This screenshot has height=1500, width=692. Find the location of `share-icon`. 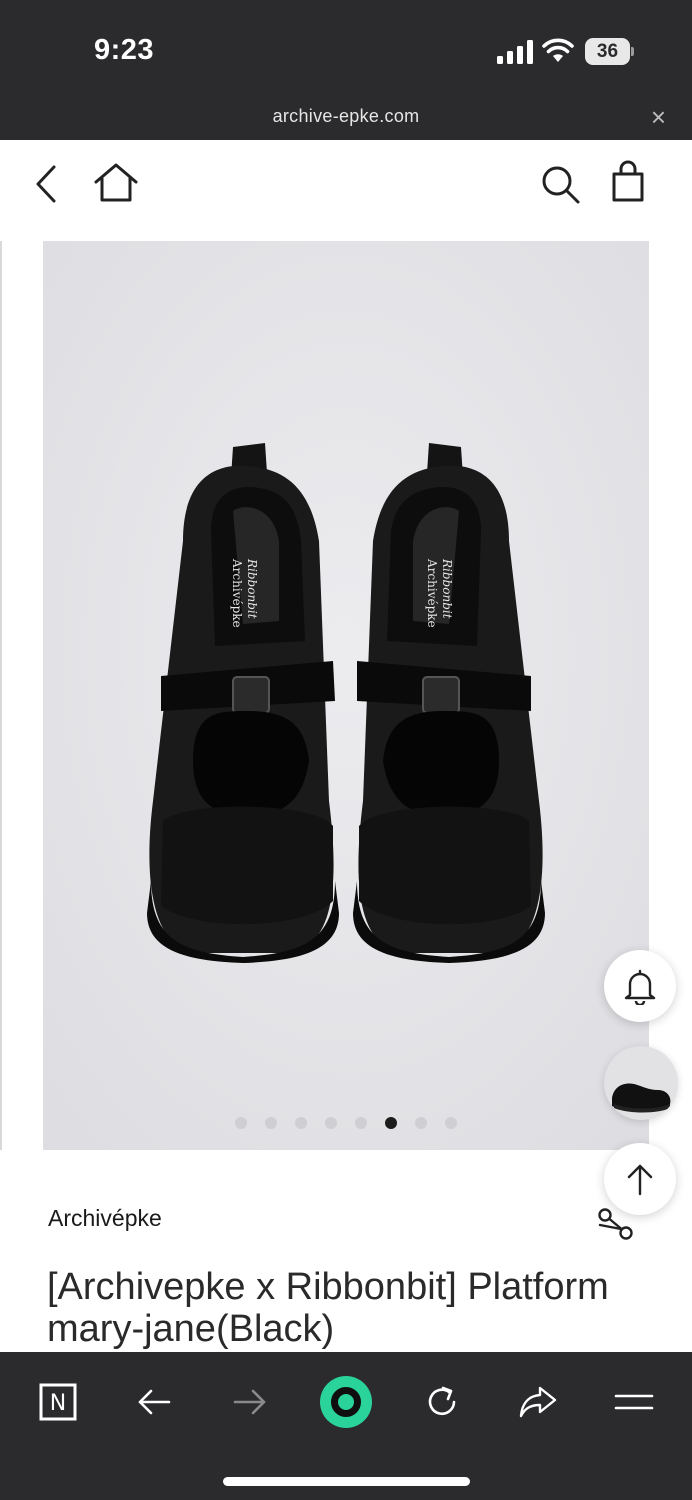

share-icon is located at coordinates (616, 1224).